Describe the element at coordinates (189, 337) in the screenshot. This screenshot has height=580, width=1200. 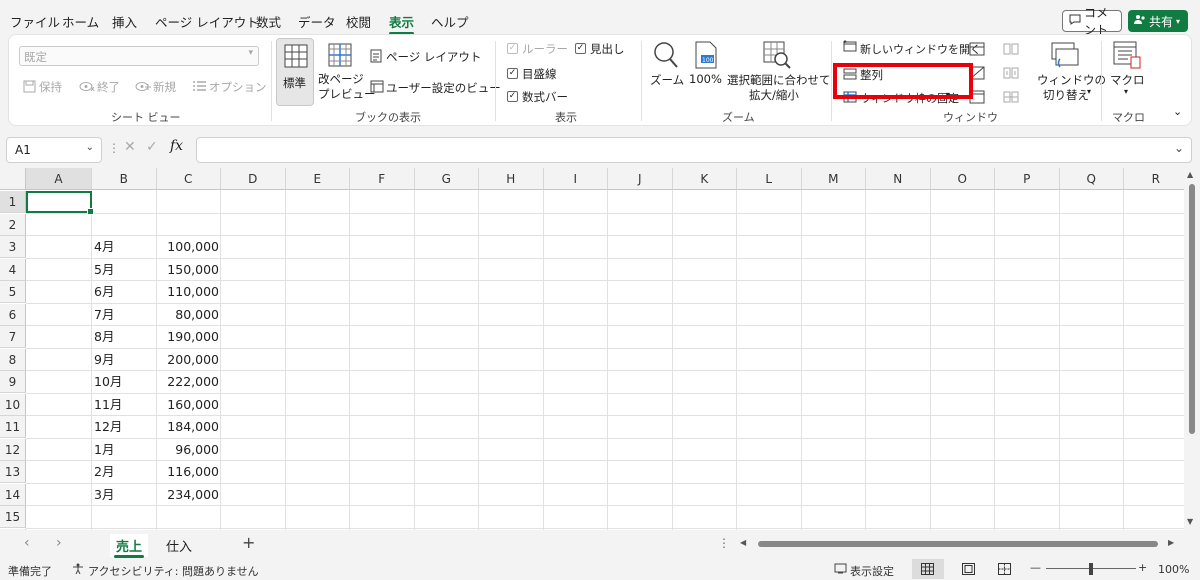
I see `cell-amount: 190,000` at that location.